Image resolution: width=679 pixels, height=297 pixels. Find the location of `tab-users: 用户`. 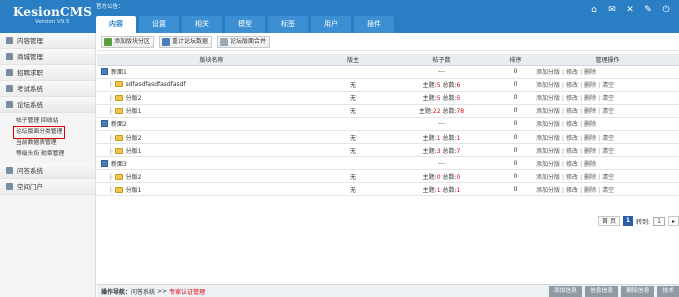

tab-users: 用户 is located at coordinates (331, 24).